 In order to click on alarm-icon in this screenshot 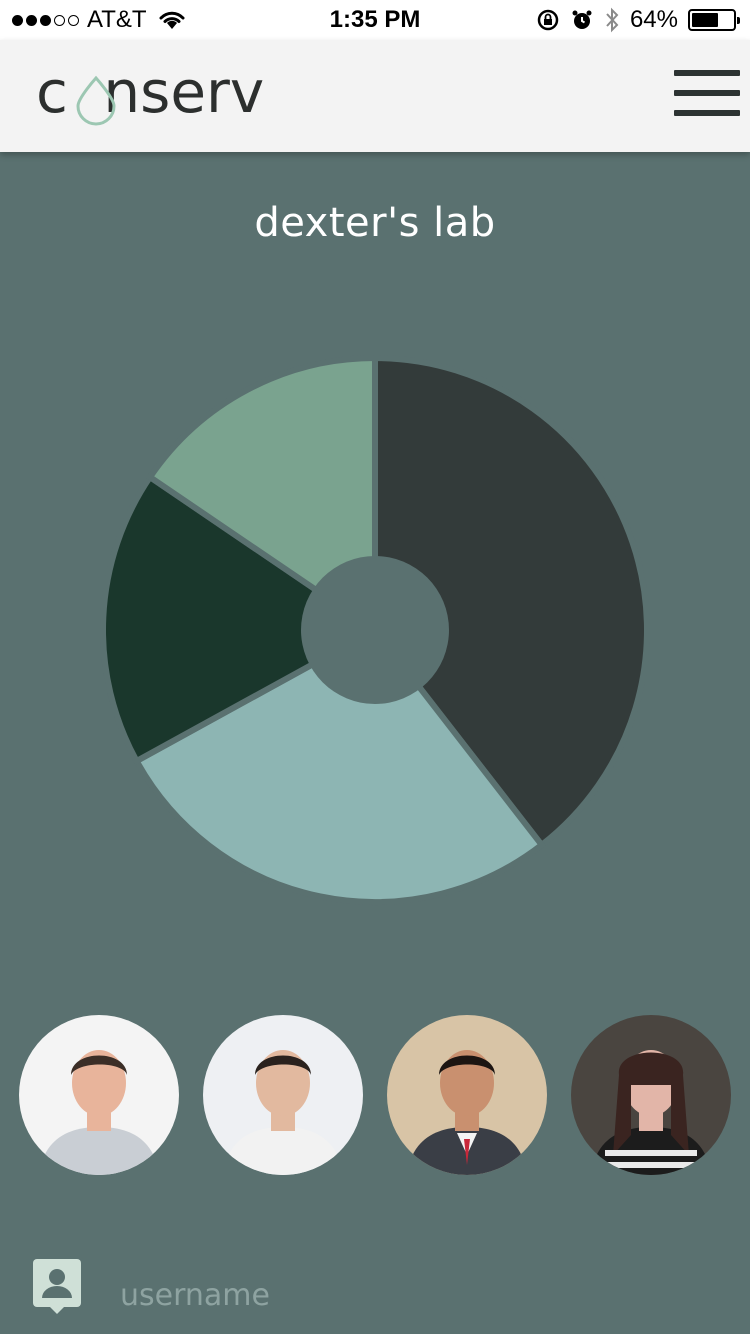, I will do `click(582, 19)`.